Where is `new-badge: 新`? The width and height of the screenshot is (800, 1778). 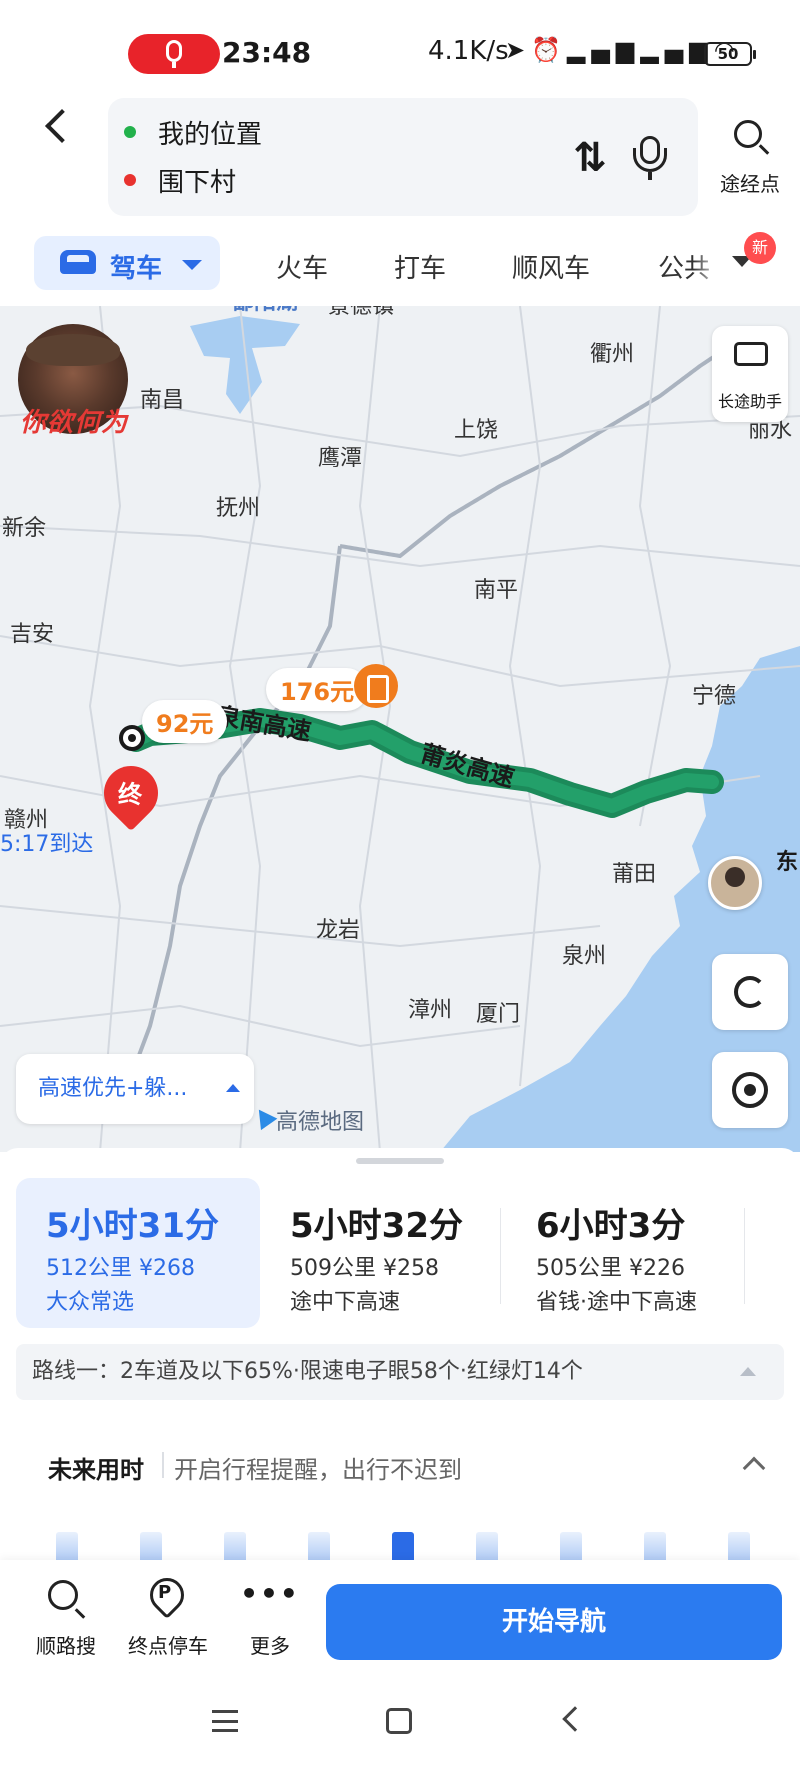
new-badge: 新 is located at coordinates (760, 248).